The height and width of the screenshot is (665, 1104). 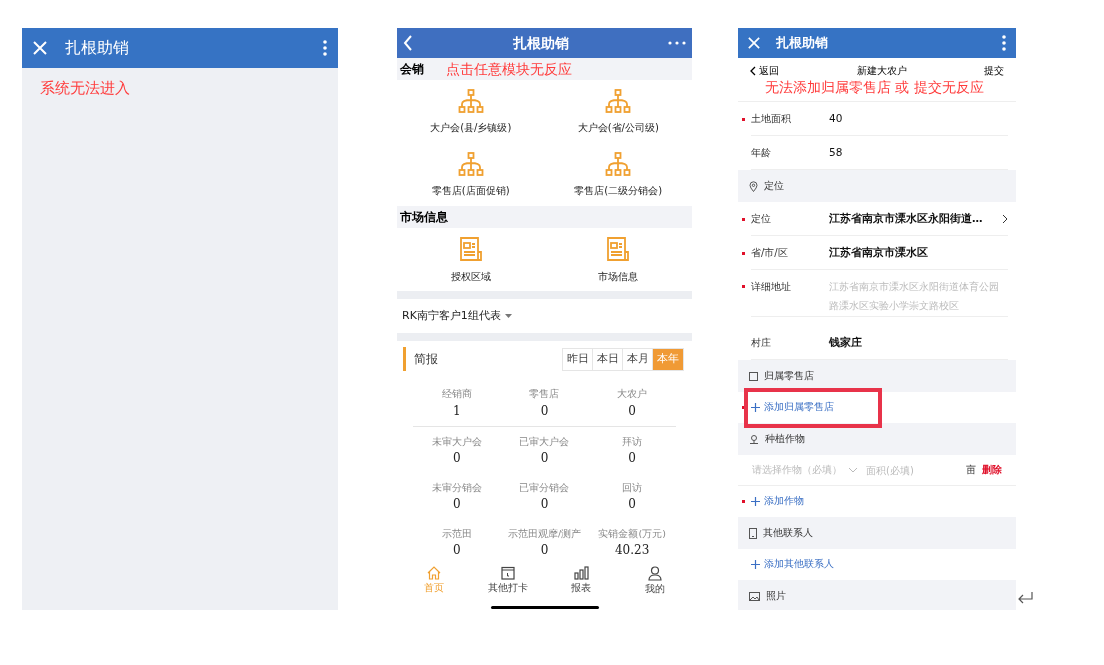 I want to click on module-tile: 零售店(店面促销), so click(x=471, y=174).